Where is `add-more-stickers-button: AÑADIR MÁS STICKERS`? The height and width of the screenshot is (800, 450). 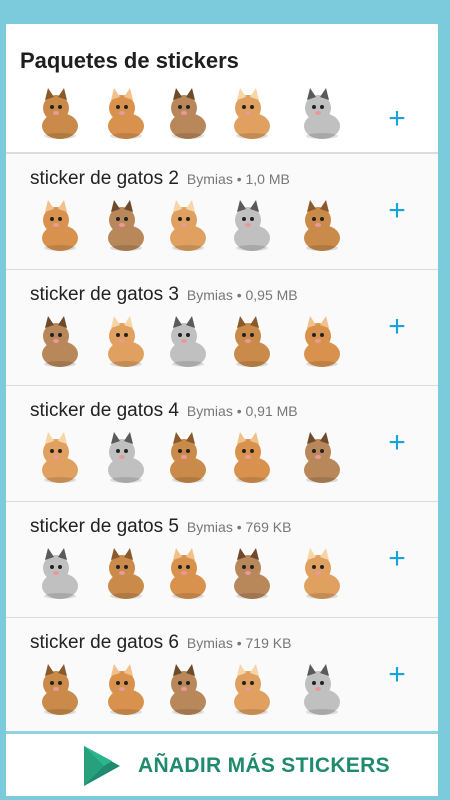 add-more-stickers-button: AÑADIR MÁS STICKERS is located at coordinates (222, 763).